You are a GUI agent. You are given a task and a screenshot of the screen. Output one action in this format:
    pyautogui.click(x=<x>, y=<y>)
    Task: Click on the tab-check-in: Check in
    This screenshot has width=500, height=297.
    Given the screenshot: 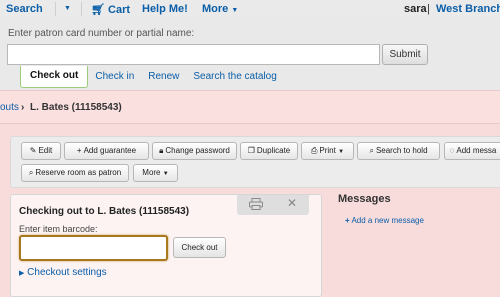 What is the action you would take?
    pyautogui.click(x=114, y=78)
    